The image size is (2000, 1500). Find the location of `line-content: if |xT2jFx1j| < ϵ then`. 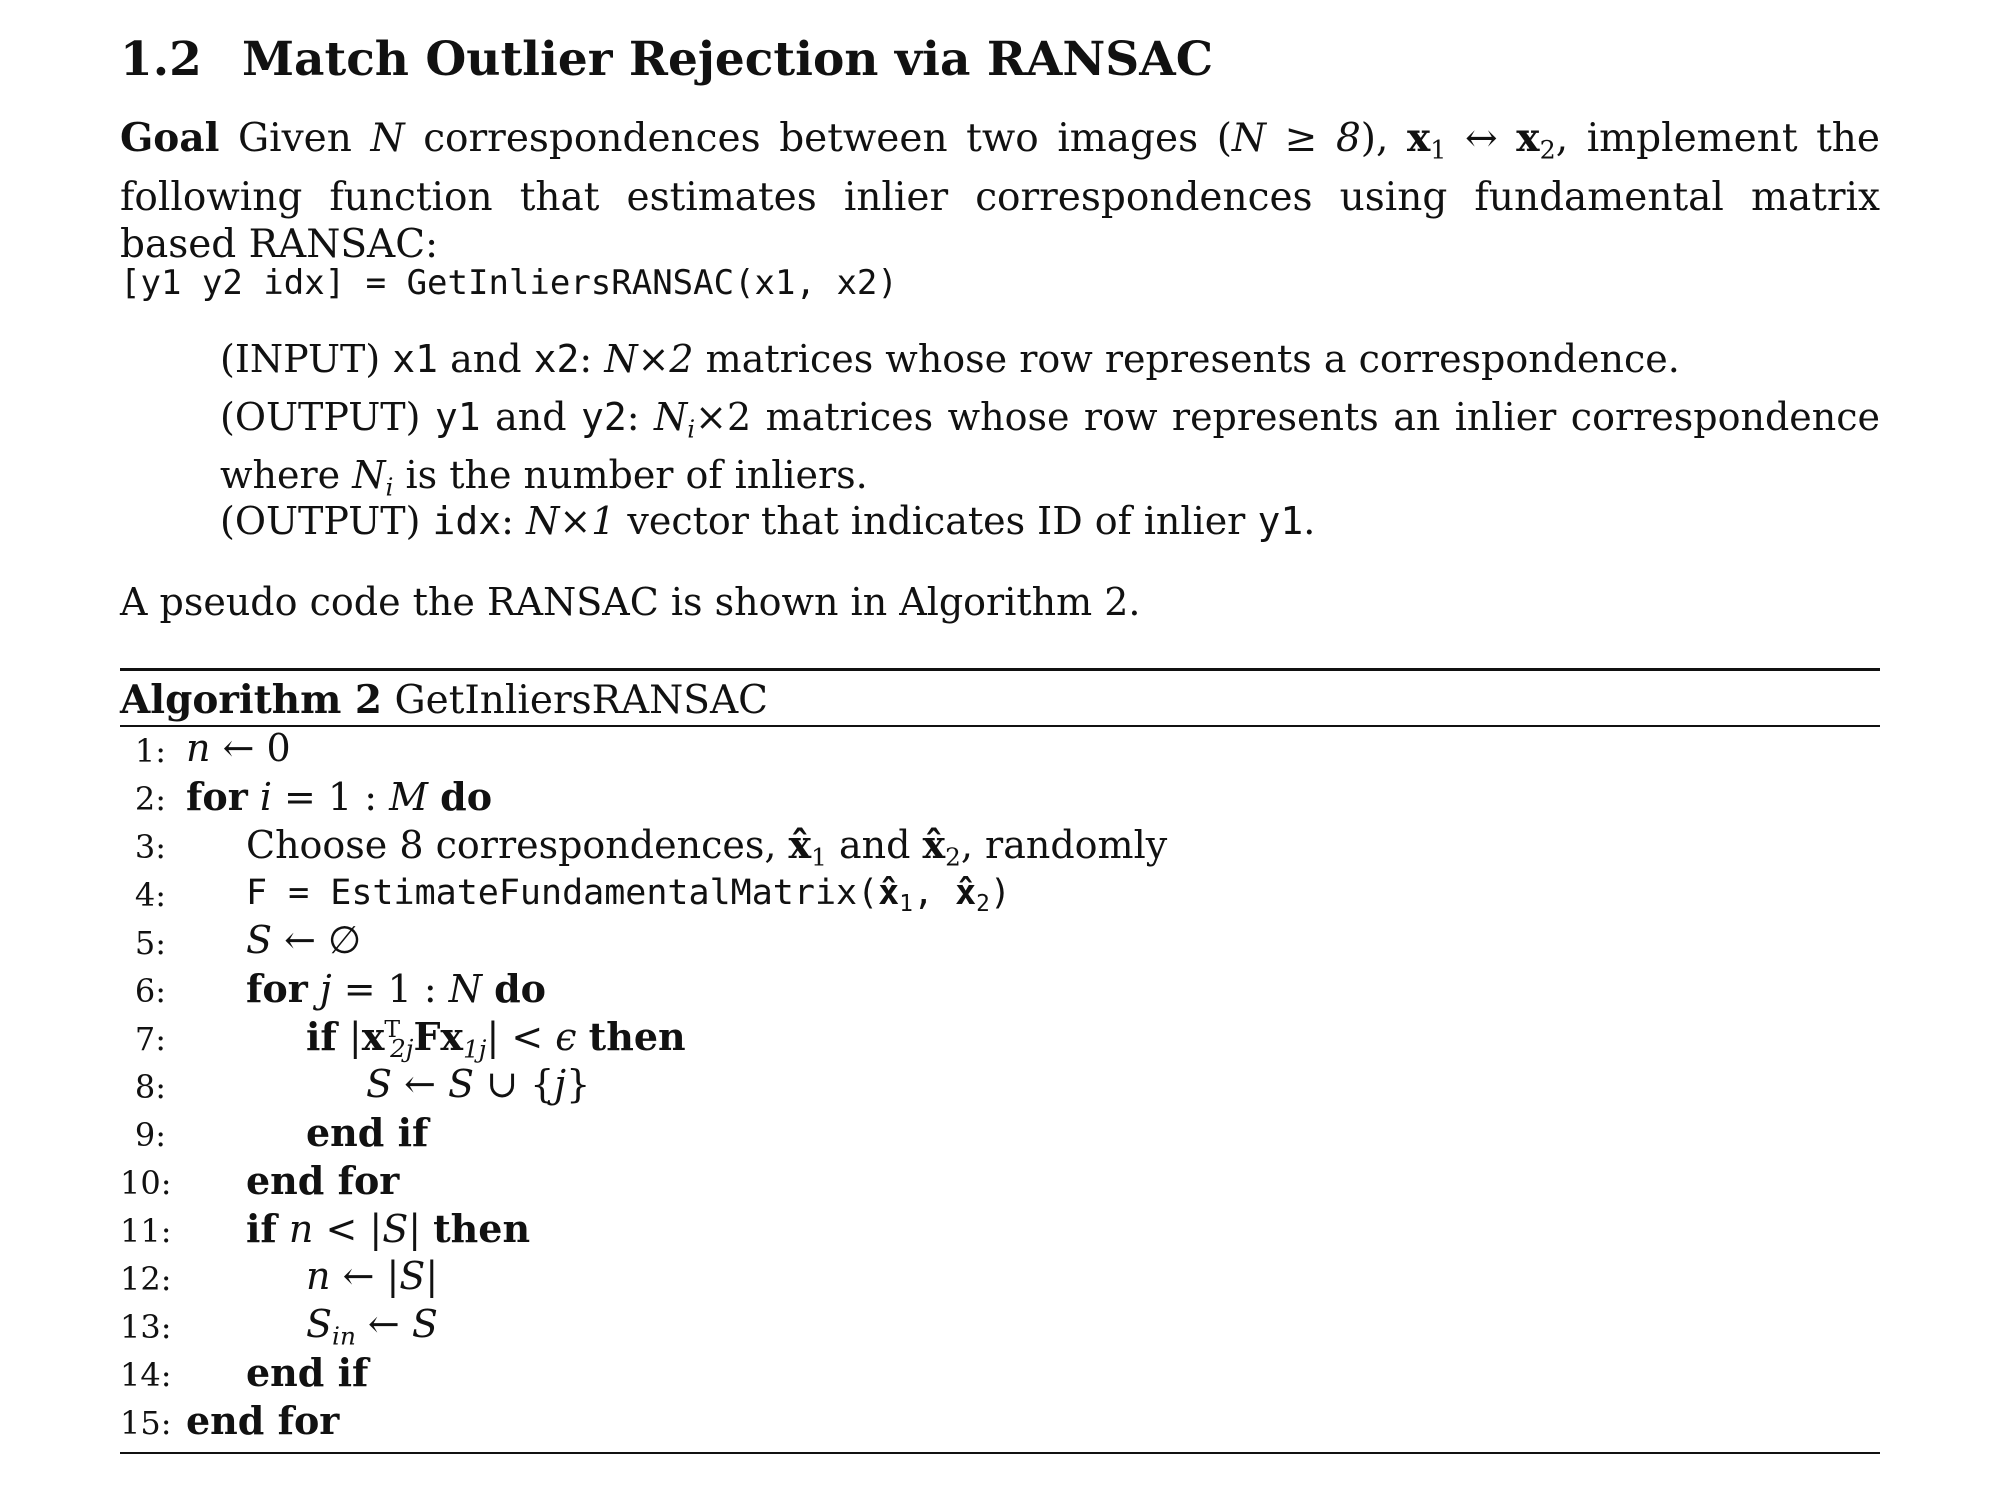

line-content: if |xT2jFx1j| < ϵ then is located at coordinates (496, 1038).